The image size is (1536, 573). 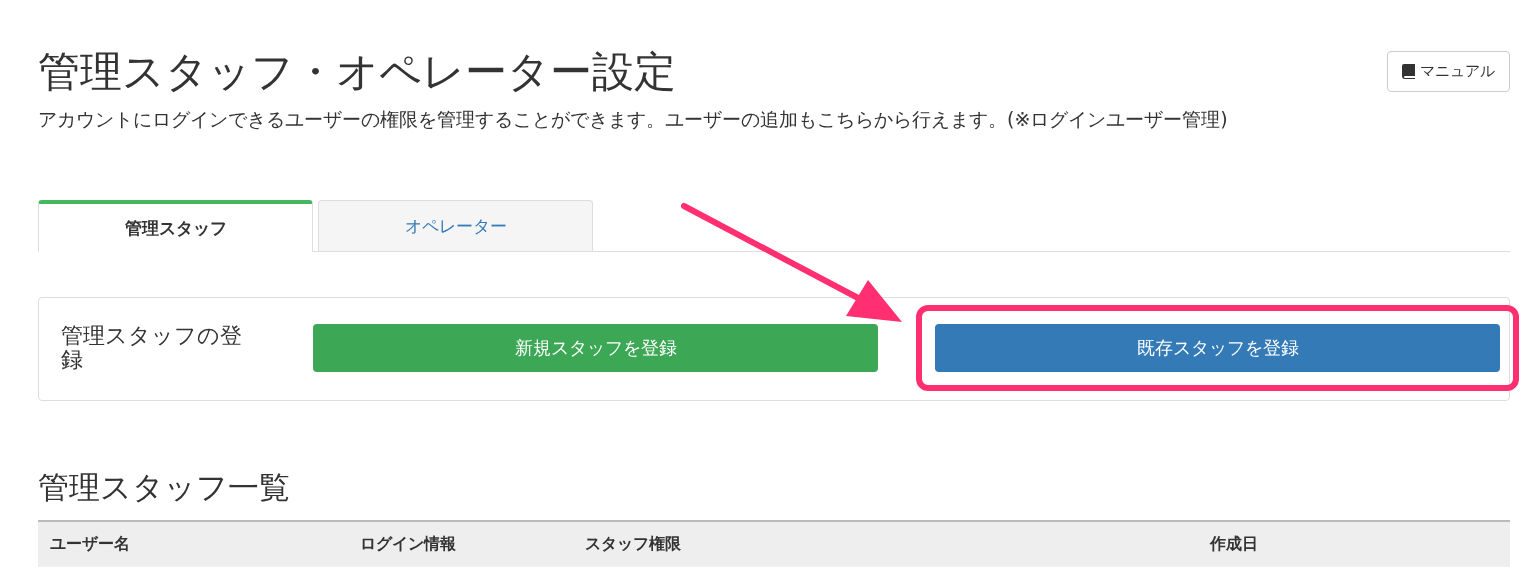 What do you see at coordinates (1408, 71) in the screenshot?
I see `book-icon` at bounding box center [1408, 71].